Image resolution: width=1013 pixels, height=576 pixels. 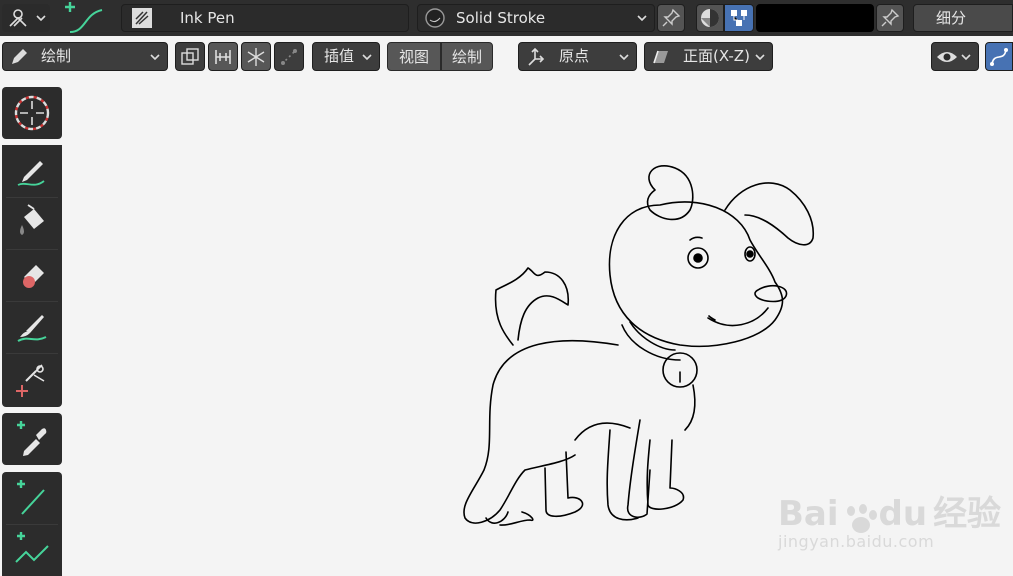 I want to click on watermark-logo: Bai du 经验, so click(x=889, y=510).